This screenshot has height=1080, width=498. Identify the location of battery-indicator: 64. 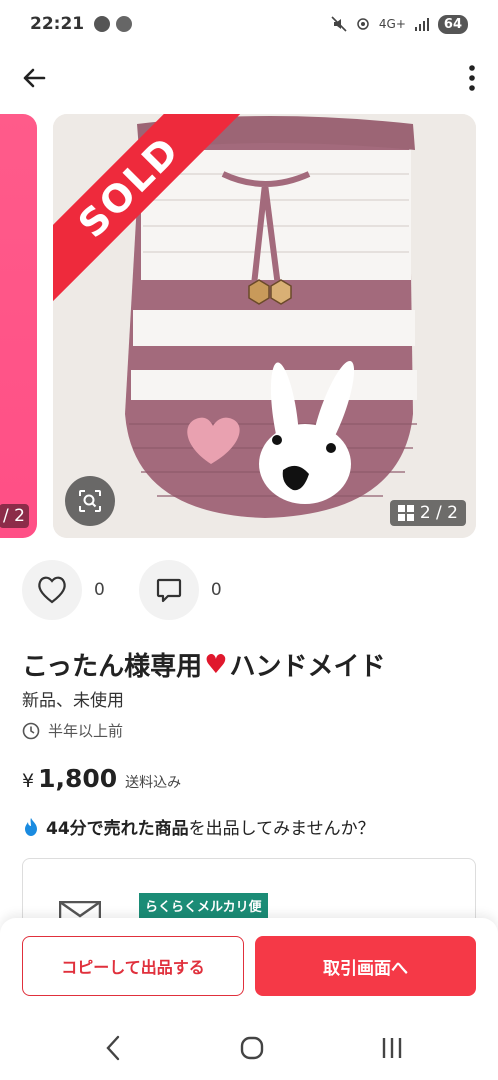
(452, 24).